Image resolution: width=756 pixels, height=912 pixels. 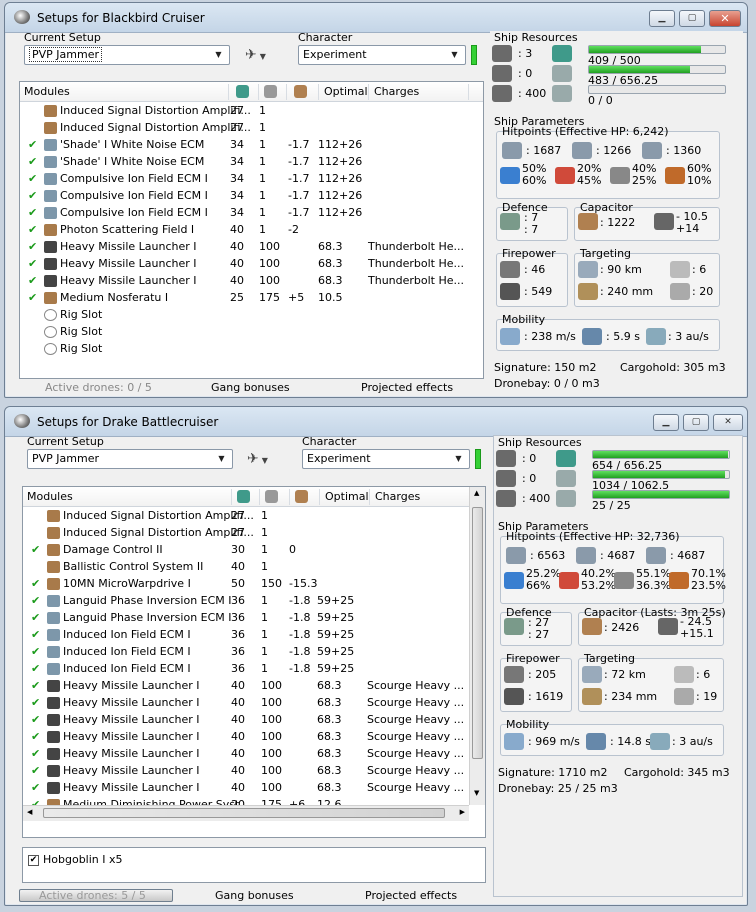 What do you see at coordinates (75, 859) in the screenshot?
I see `drone-item: ✔ Hobgoblin I x5` at bounding box center [75, 859].